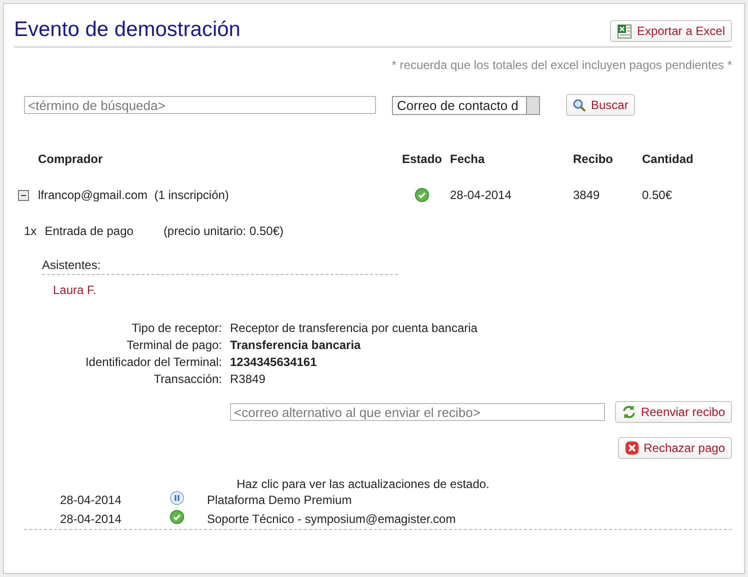 The image size is (748, 577). I want to click on detail-label: Tipo de receptor:, so click(176, 328).